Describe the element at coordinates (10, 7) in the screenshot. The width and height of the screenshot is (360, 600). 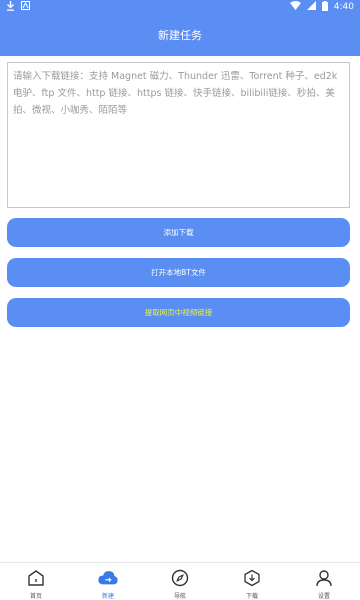
I see `download-status-icon` at that location.